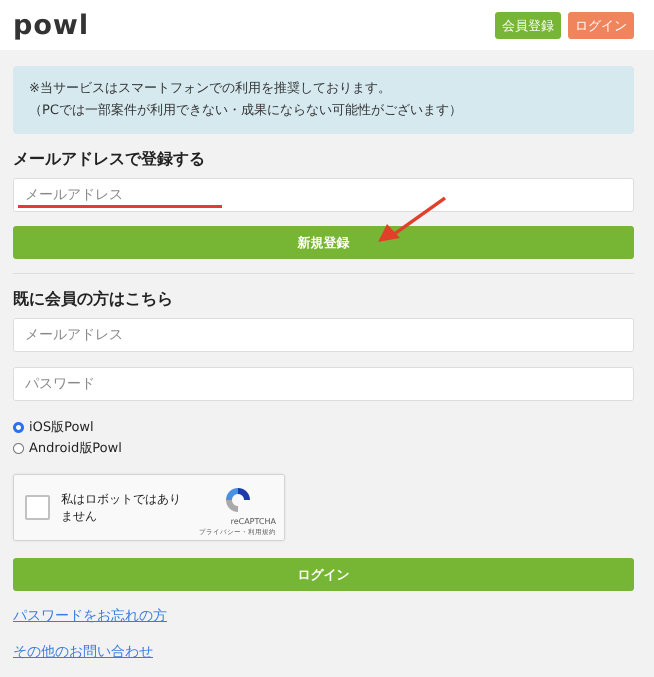 This screenshot has width=654, height=677. I want to click on annotation-arrow, so click(412, 219).